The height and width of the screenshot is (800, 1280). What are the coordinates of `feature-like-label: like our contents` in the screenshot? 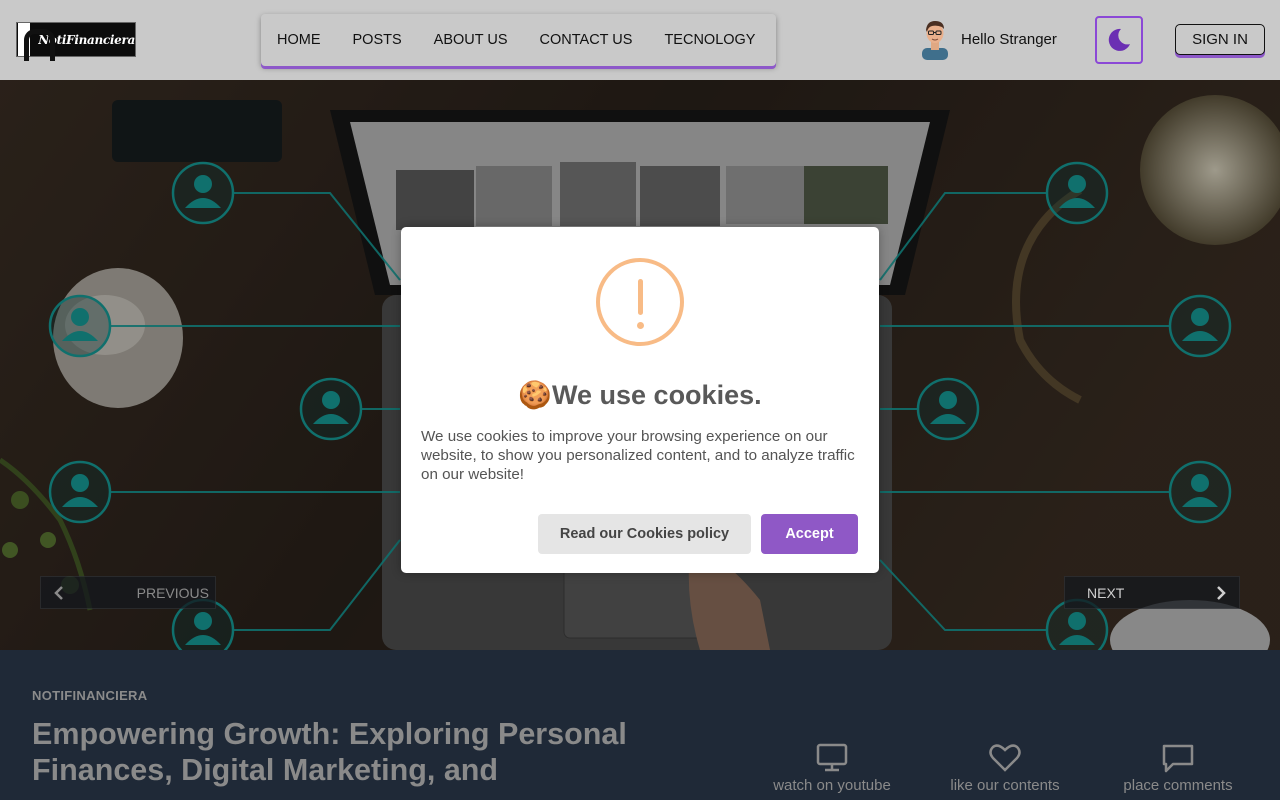 It's located at (1005, 785).